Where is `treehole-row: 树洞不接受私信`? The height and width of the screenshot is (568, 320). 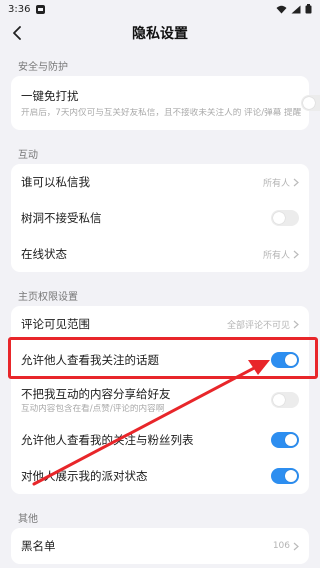 treehole-row: 树洞不接受私信 is located at coordinates (160, 218).